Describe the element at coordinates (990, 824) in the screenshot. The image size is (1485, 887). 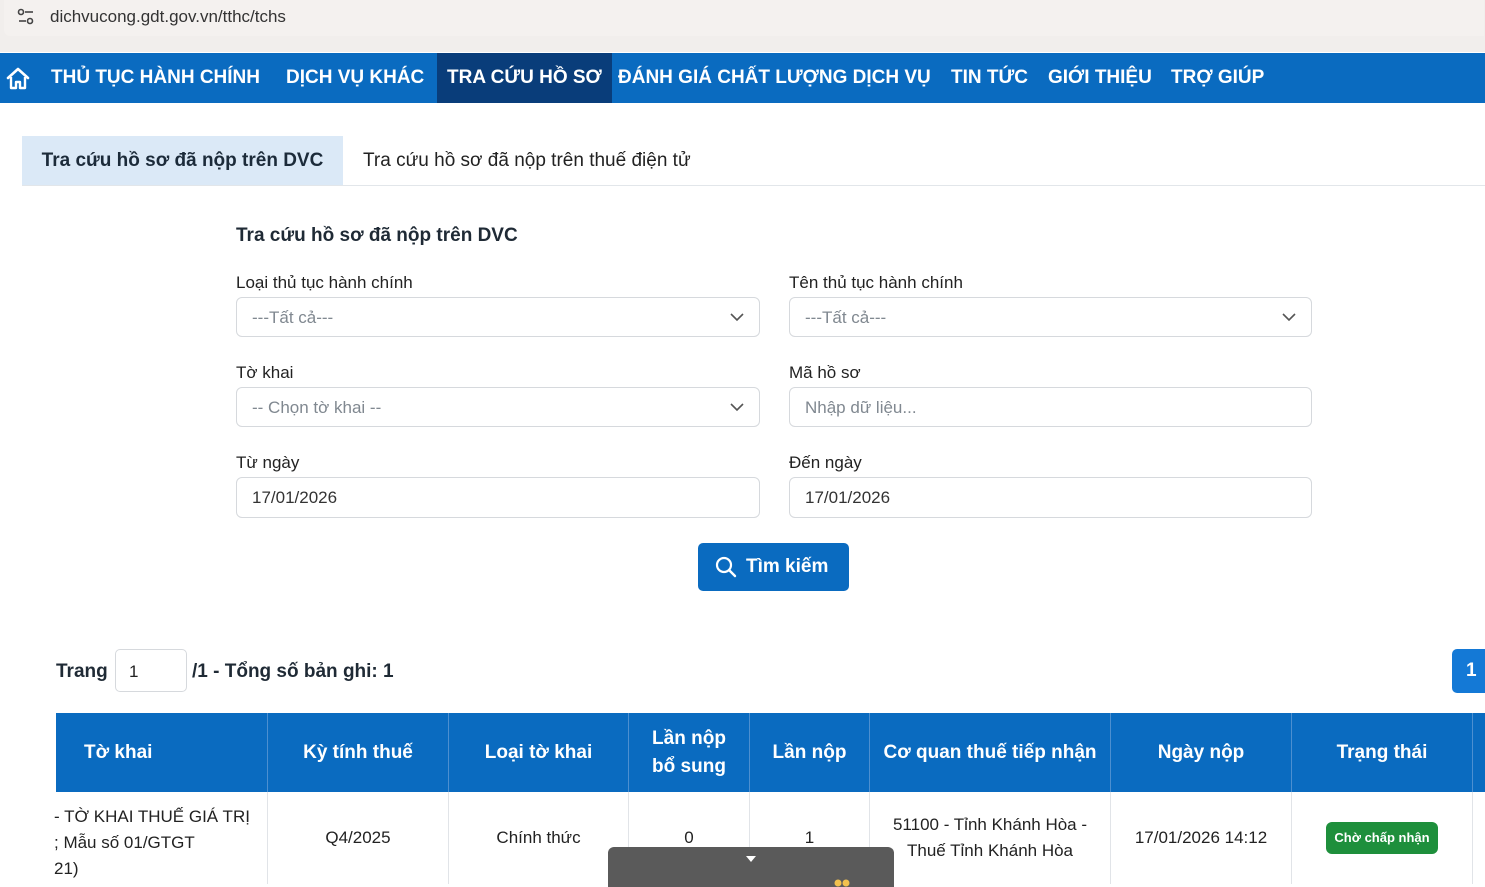
I see `co-quan-line1: 51100 - Tỉnh Khánh Hòa -` at that location.